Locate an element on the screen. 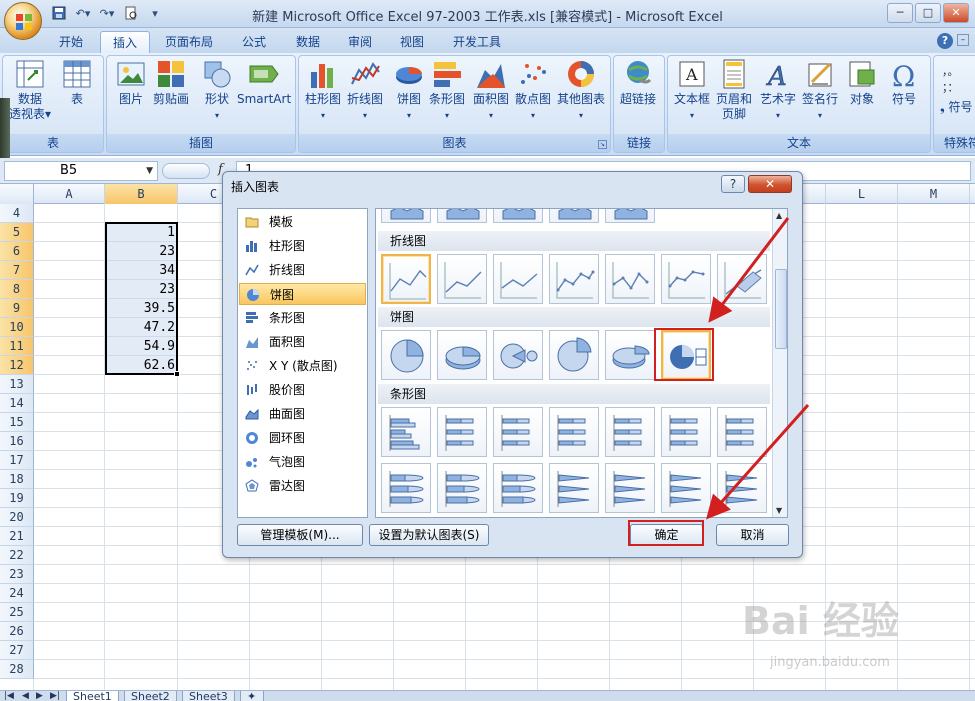 The image size is (975, 701). row-header-26: 26 is located at coordinates (17, 631).